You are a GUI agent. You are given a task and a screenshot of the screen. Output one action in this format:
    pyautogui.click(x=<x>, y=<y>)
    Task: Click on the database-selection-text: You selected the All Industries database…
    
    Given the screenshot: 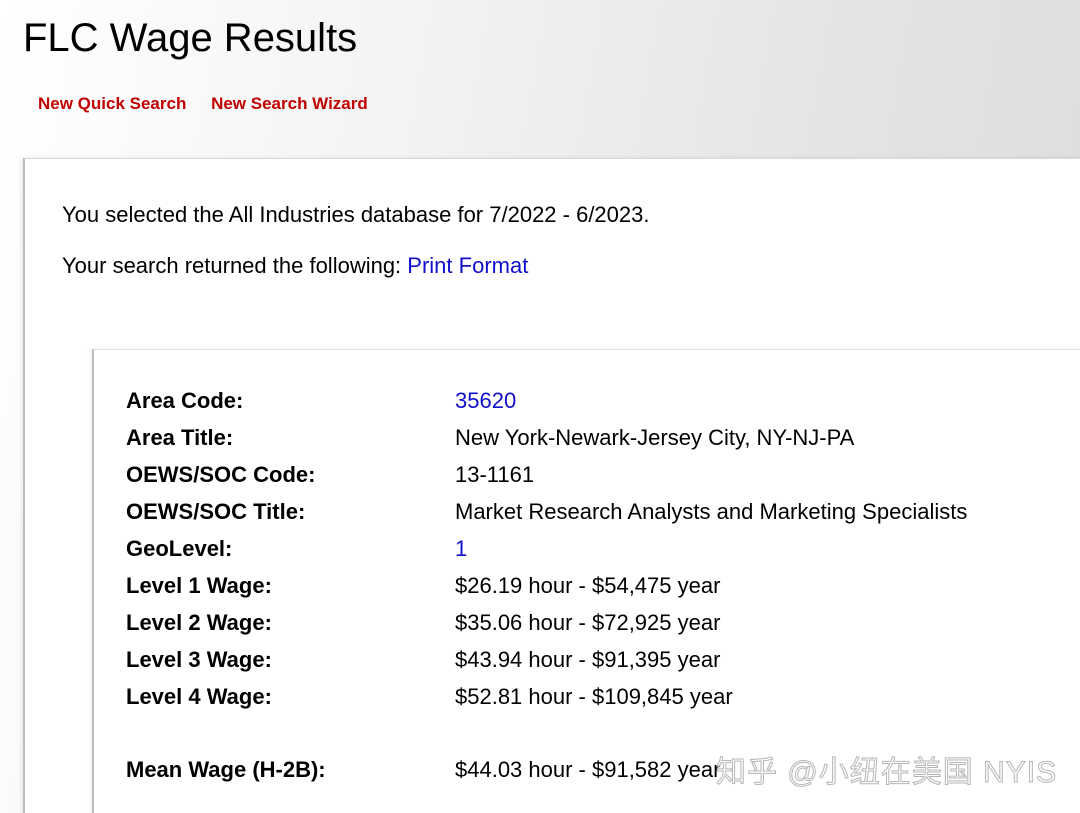 What is the action you would take?
    pyautogui.click(x=356, y=214)
    